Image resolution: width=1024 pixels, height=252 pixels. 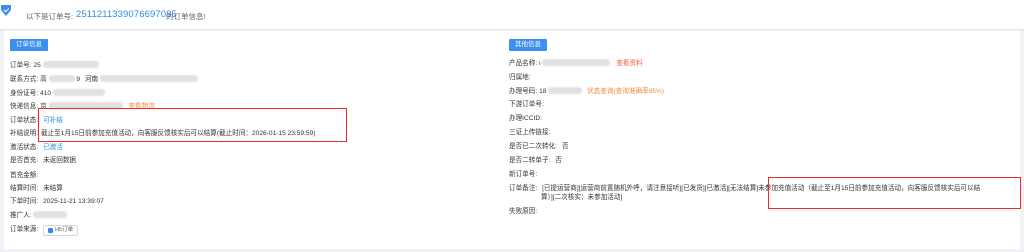 What do you see at coordinates (24, 229) in the screenshot?
I see `source-label: 订单来源:` at bounding box center [24, 229].